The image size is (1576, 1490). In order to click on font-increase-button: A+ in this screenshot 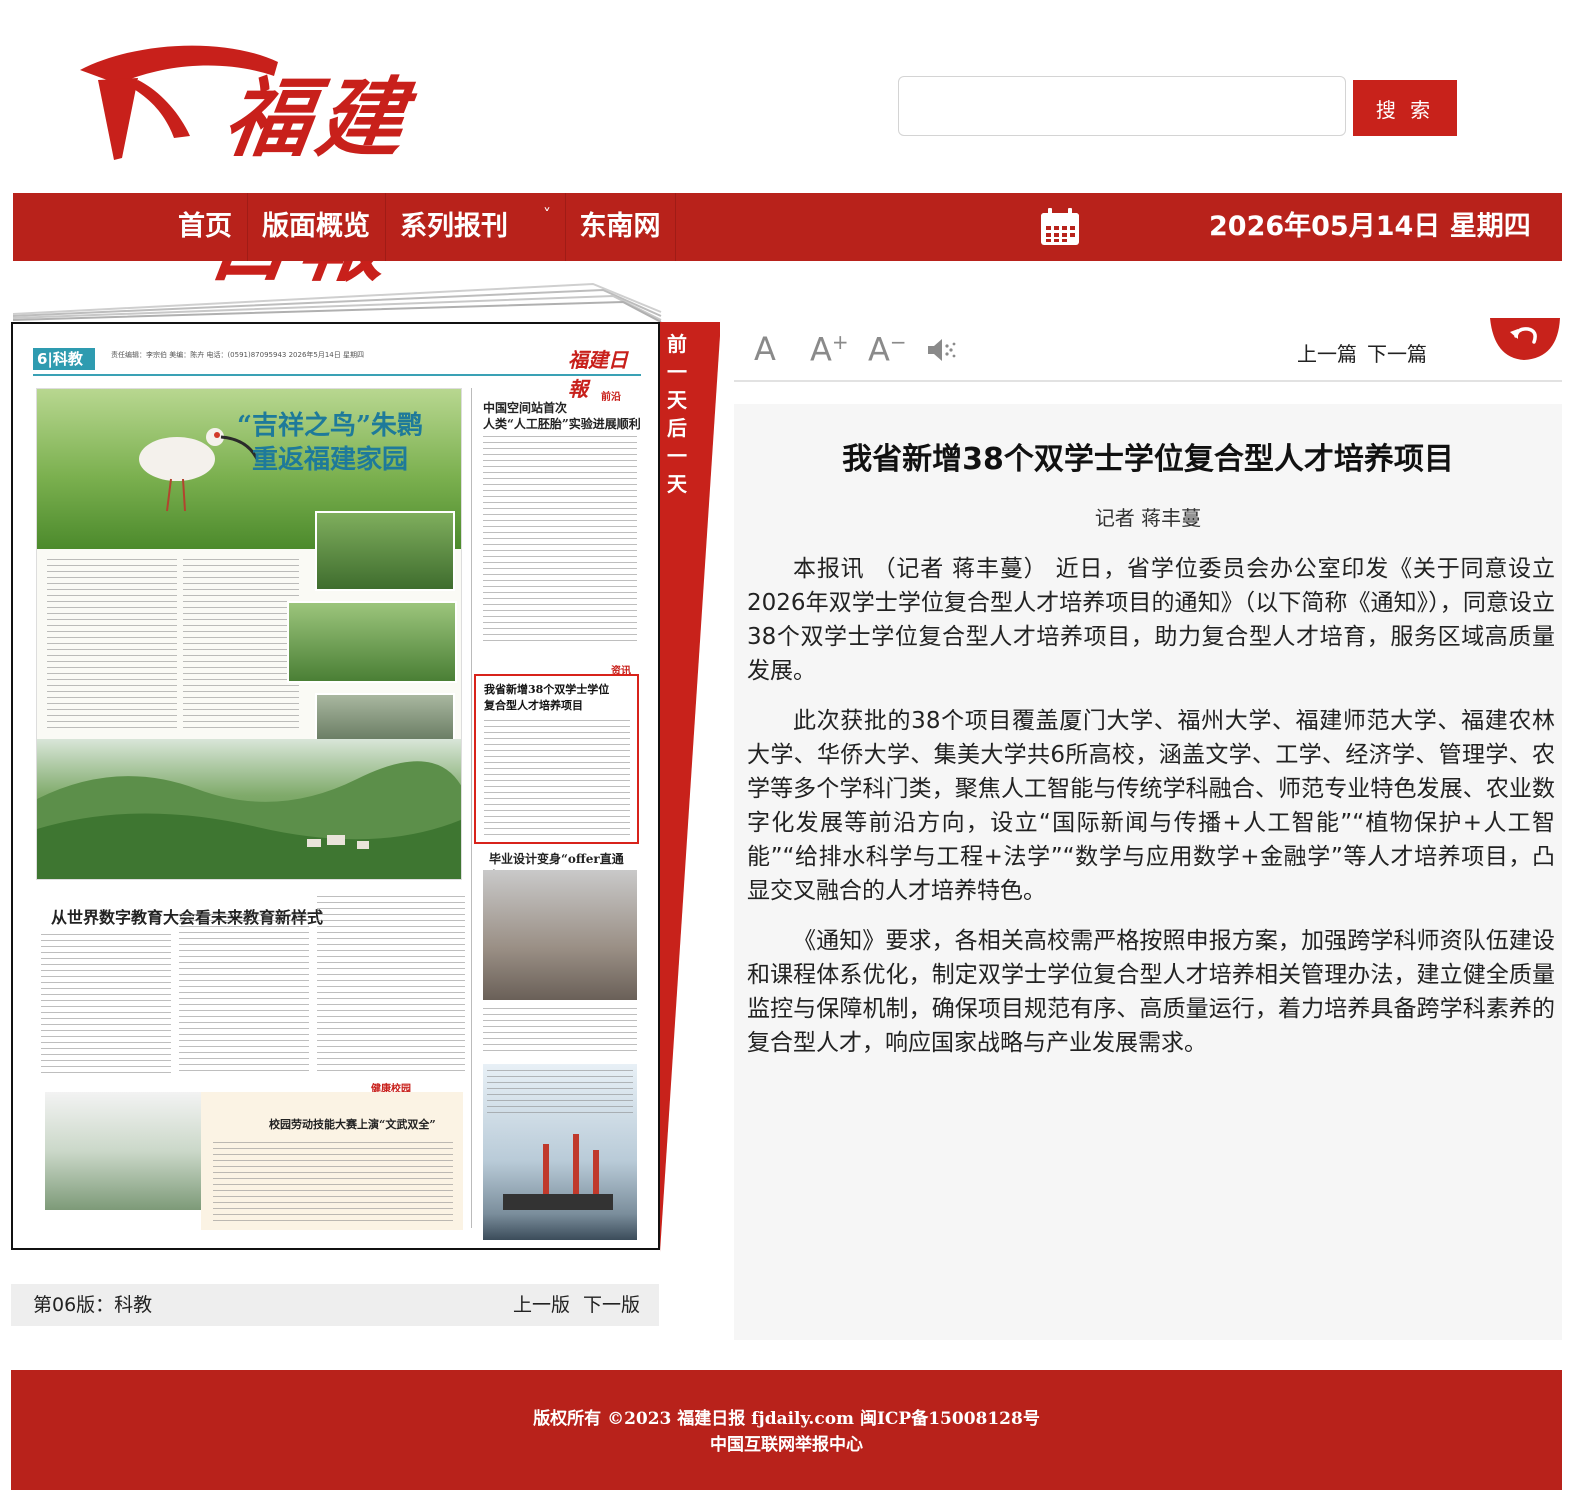, I will do `click(829, 349)`.